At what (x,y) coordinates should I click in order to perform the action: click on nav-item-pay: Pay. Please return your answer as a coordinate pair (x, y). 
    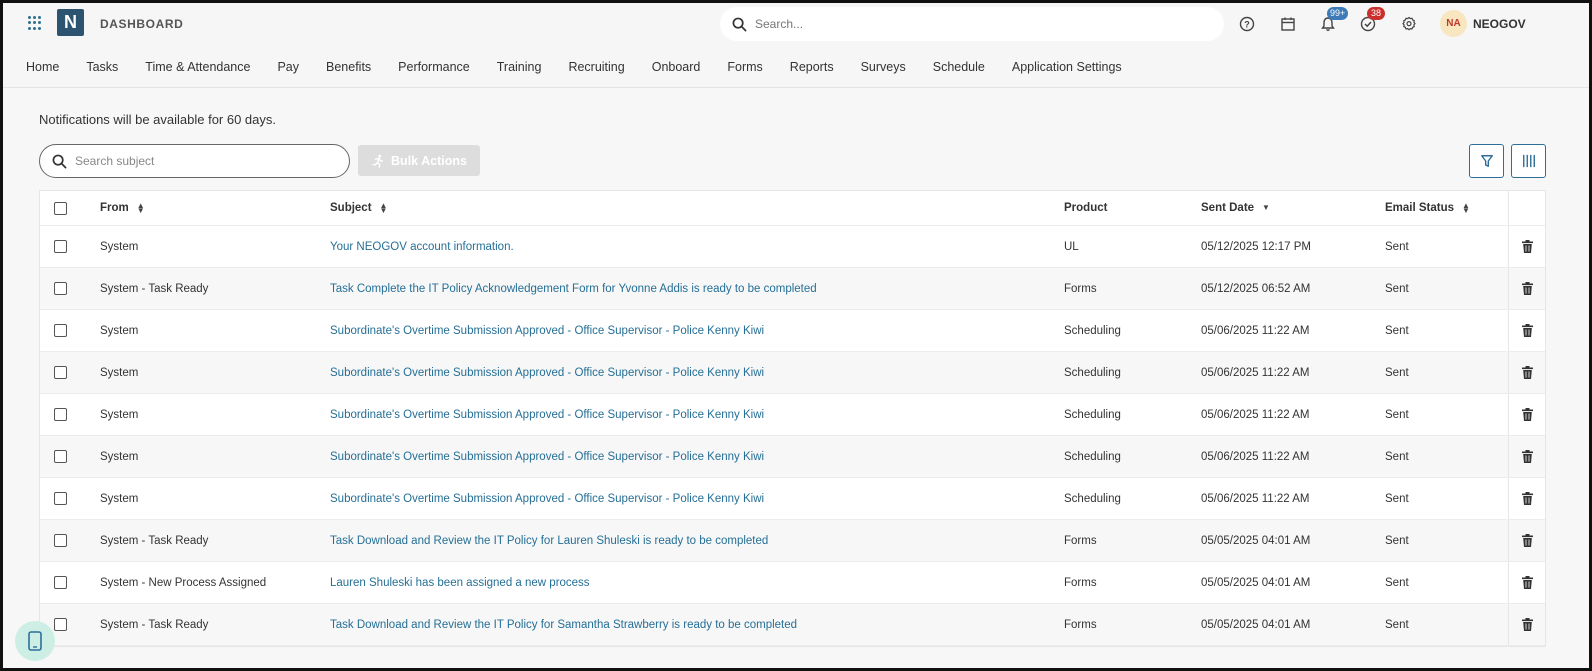
    Looking at the image, I should click on (288, 68).